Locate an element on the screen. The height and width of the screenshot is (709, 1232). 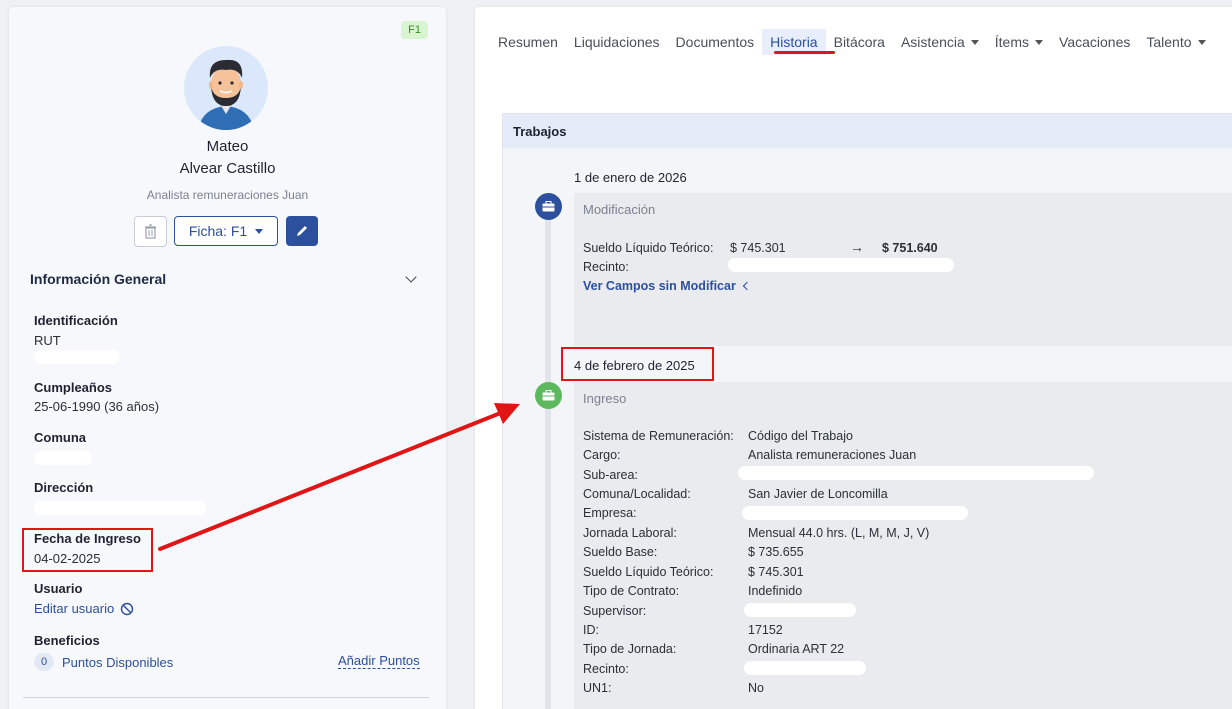
annotation-arrow is located at coordinates (339, 477).